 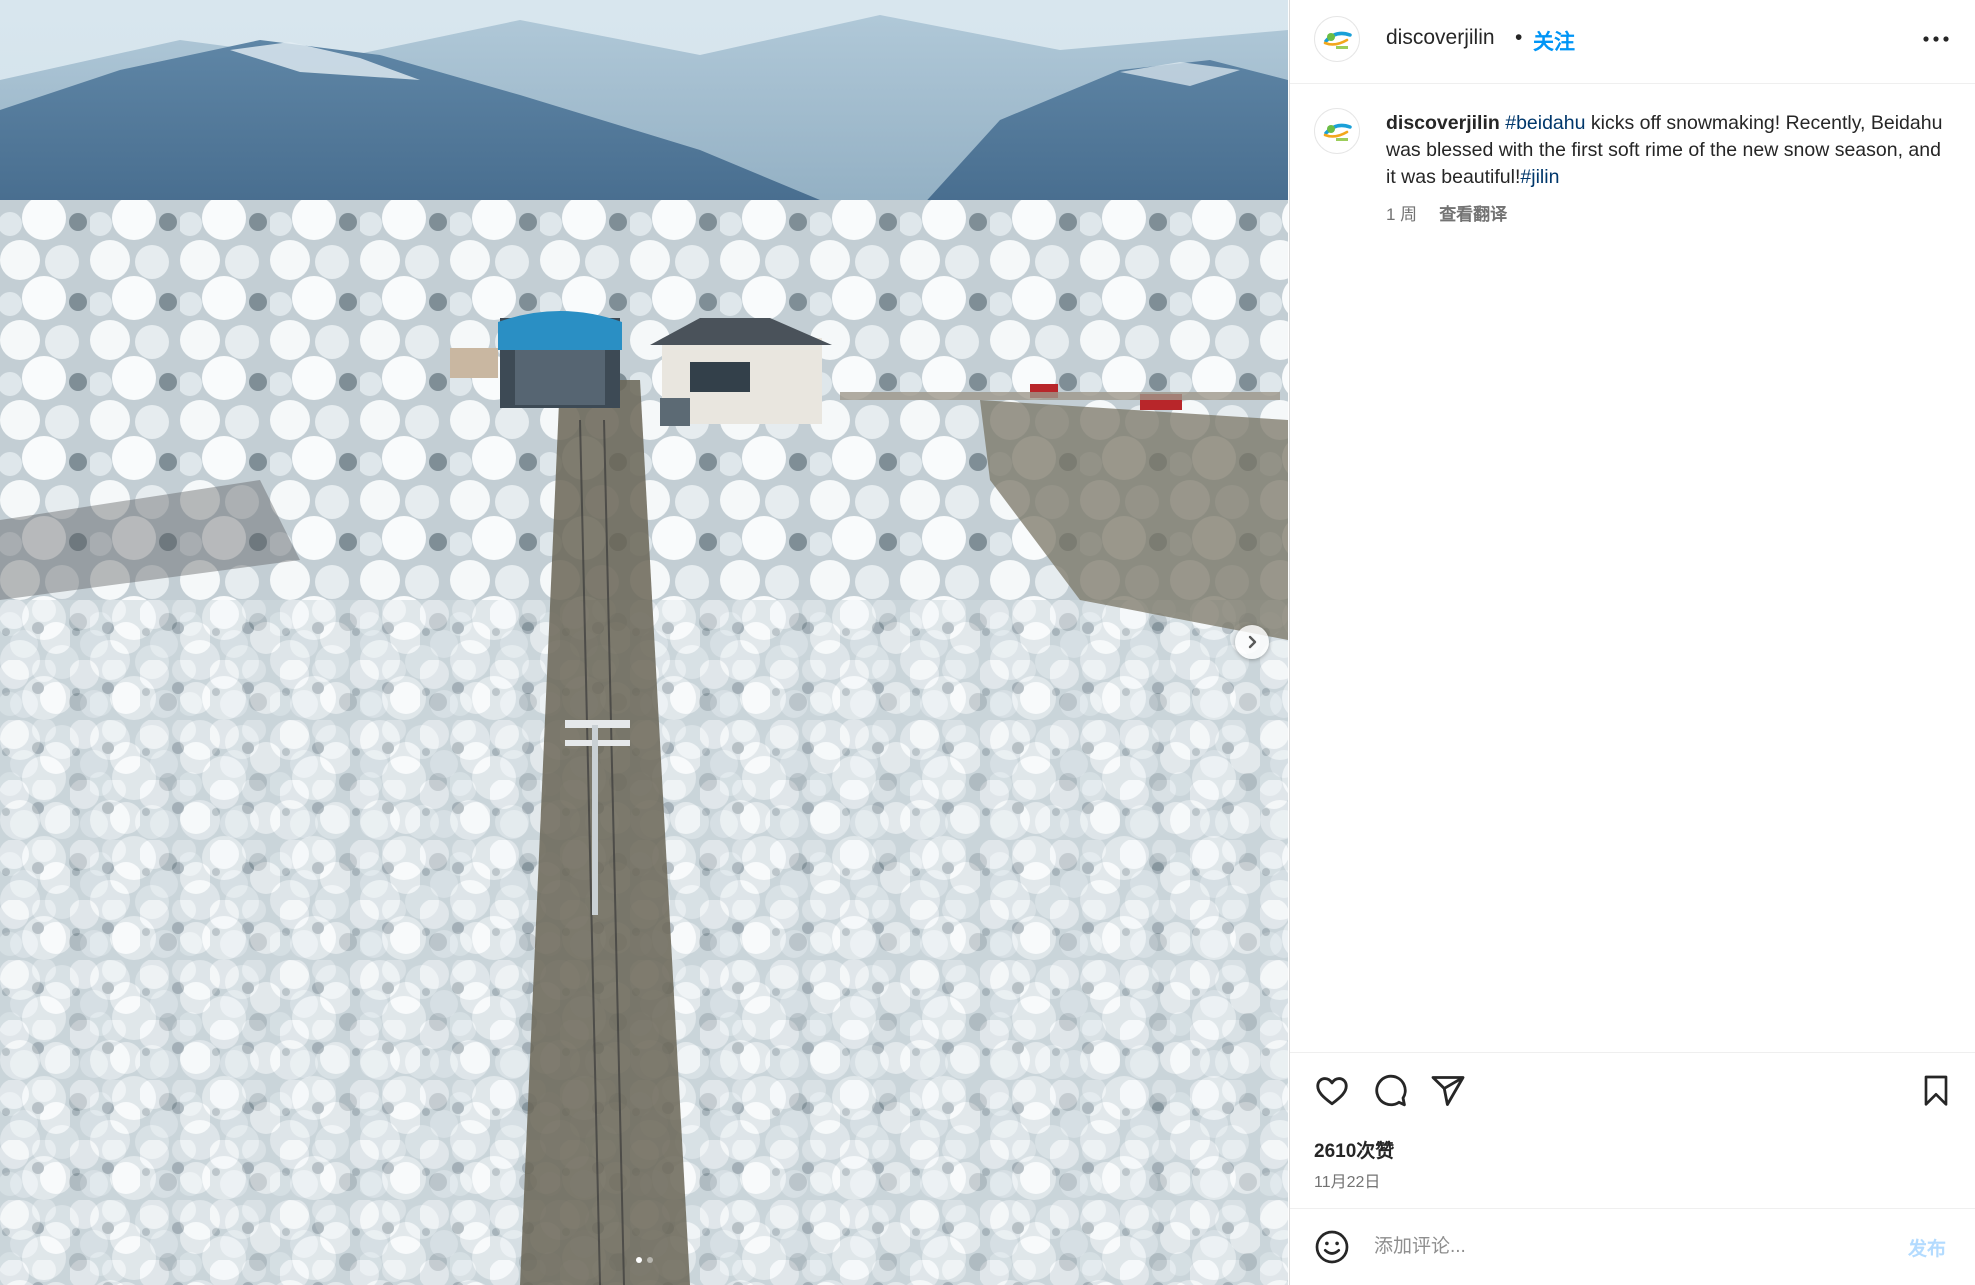 What do you see at coordinates (1332, 1091) in the screenshot?
I see `heart-icon` at bounding box center [1332, 1091].